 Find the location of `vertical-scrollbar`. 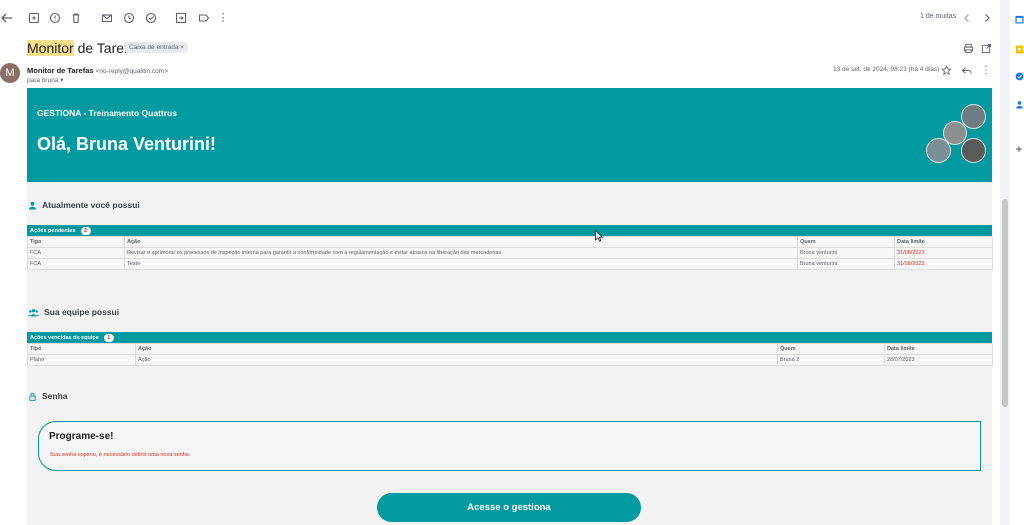

vertical-scrollbar is located at coordinates (1005, 262).